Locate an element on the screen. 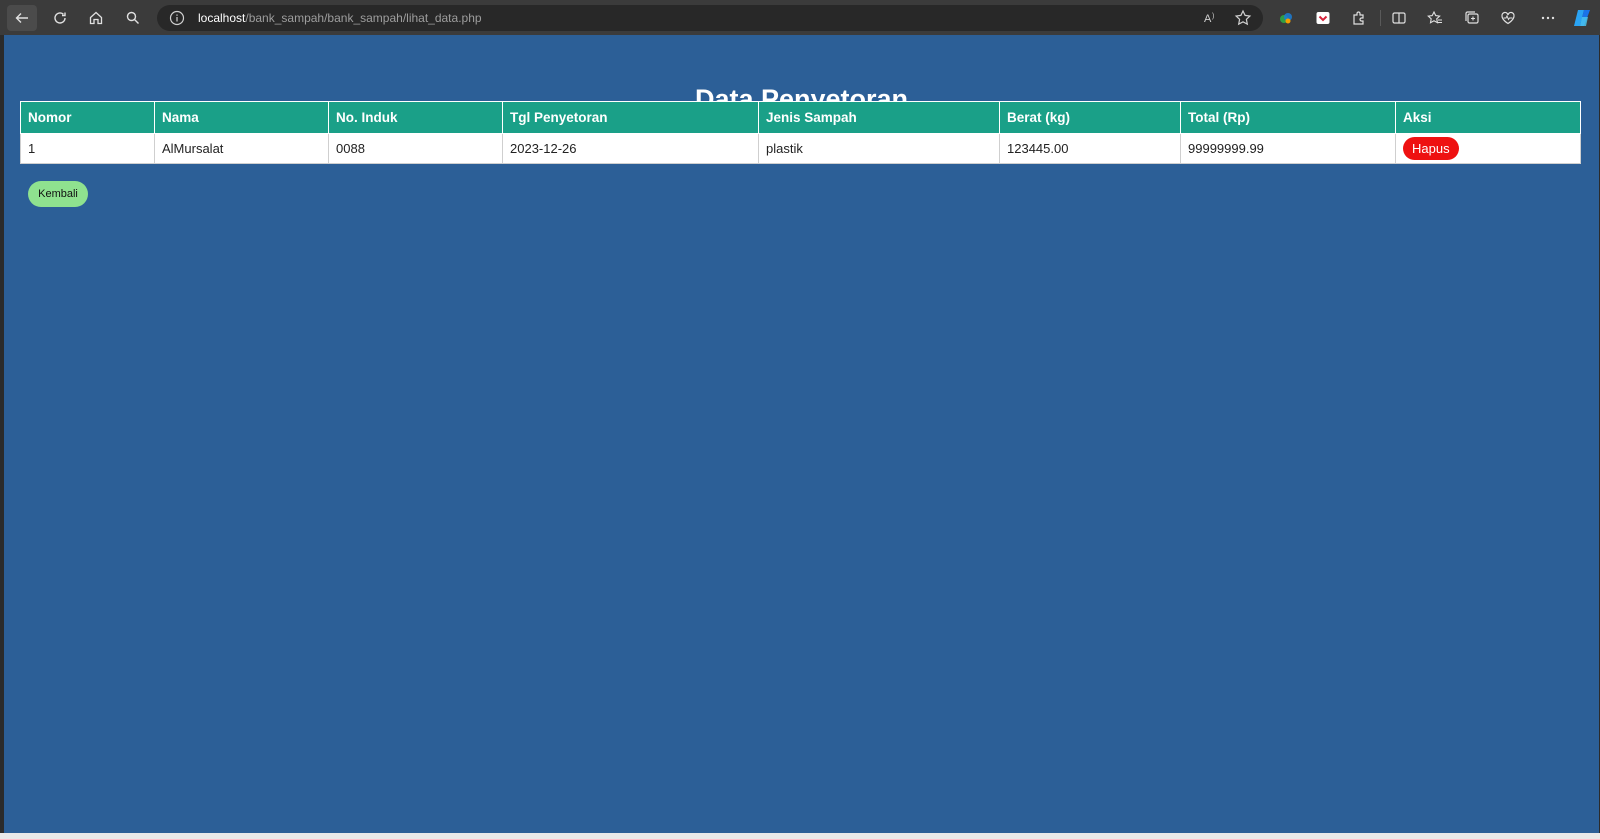 This screenshot has width=1600, height=839. search-icon is located at coordinates (132, 17).